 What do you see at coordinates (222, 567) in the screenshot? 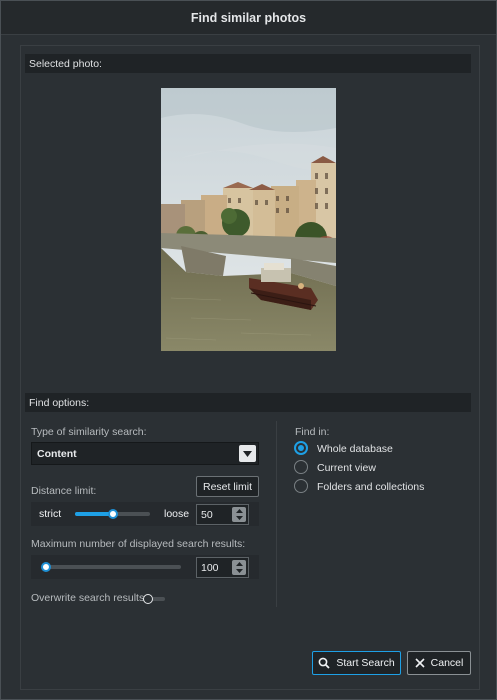
I see `max-results-spinbox: 100` at bounding box center [222, 567].